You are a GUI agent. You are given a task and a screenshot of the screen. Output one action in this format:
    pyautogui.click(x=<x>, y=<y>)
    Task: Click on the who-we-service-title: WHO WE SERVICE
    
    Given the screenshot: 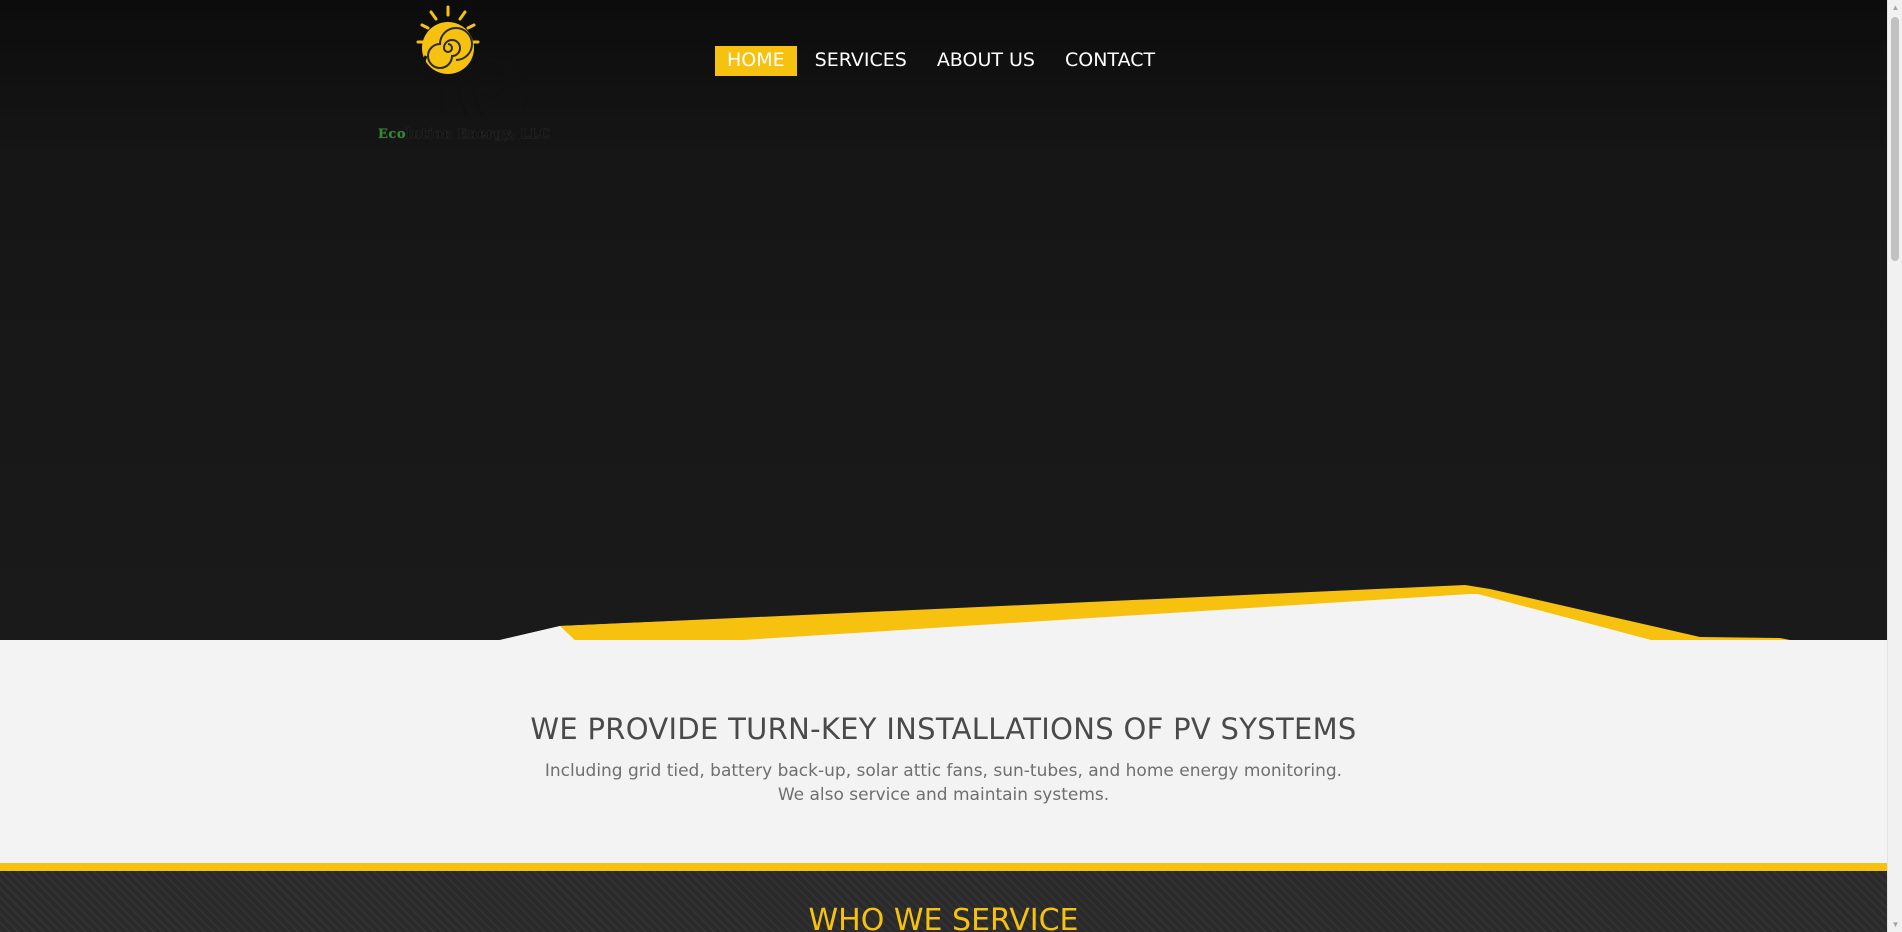 What is the action you would take?
    pyautogui.click(x=943, y=917)
    